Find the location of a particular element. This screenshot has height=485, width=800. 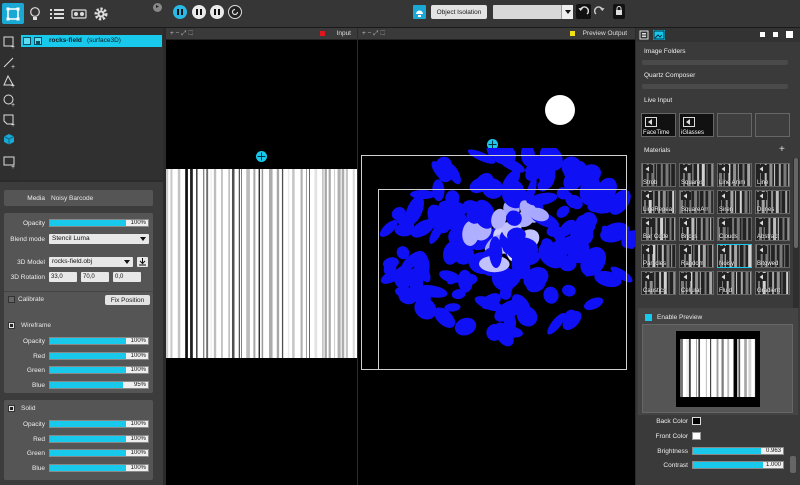

material-item: Dunes is located at coordinates (772, 202).